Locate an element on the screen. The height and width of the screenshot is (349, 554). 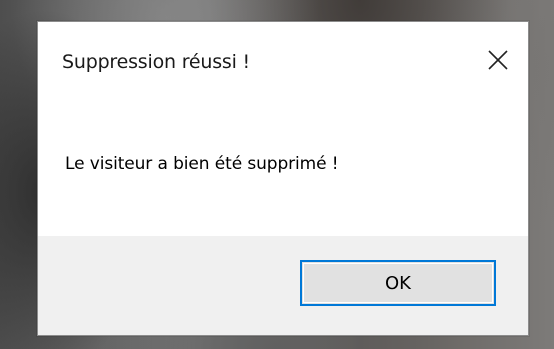
dialog-title: Suppression réussi ! is located at coordinates (156, 62).